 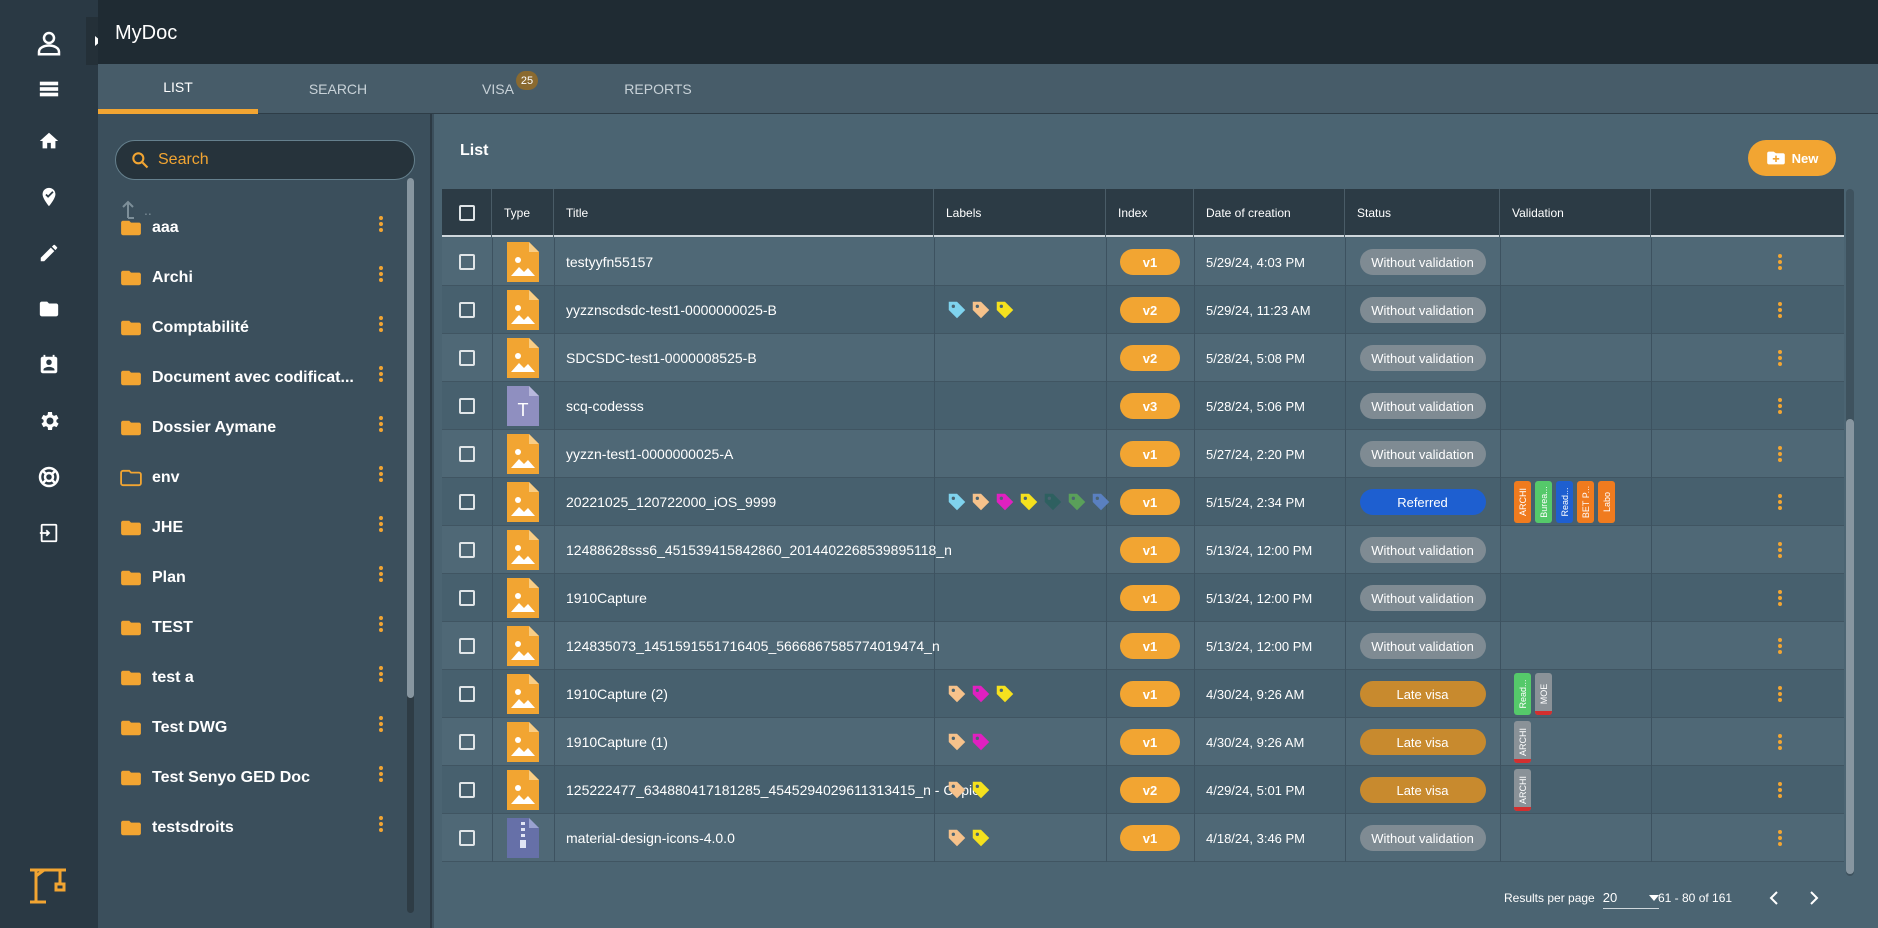 I want to click on list-icon, so click(x=49, y=89).